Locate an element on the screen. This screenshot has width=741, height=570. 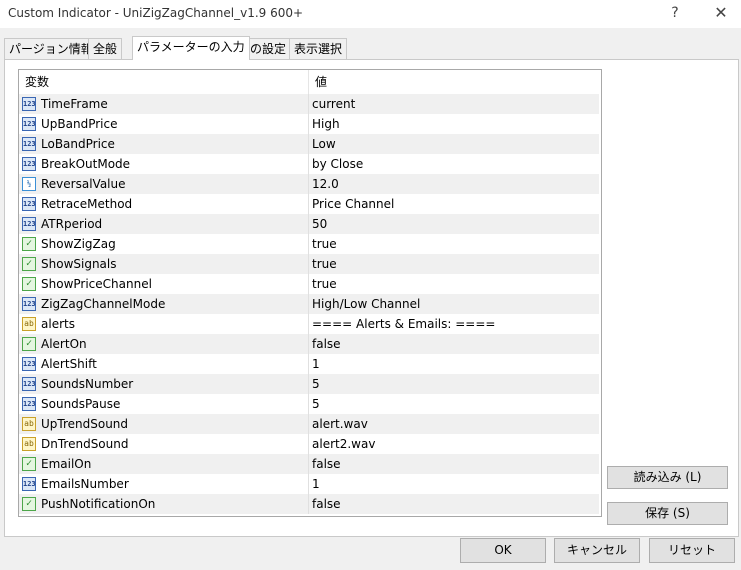
parameter-value: current is located at coordinates (333, 104).